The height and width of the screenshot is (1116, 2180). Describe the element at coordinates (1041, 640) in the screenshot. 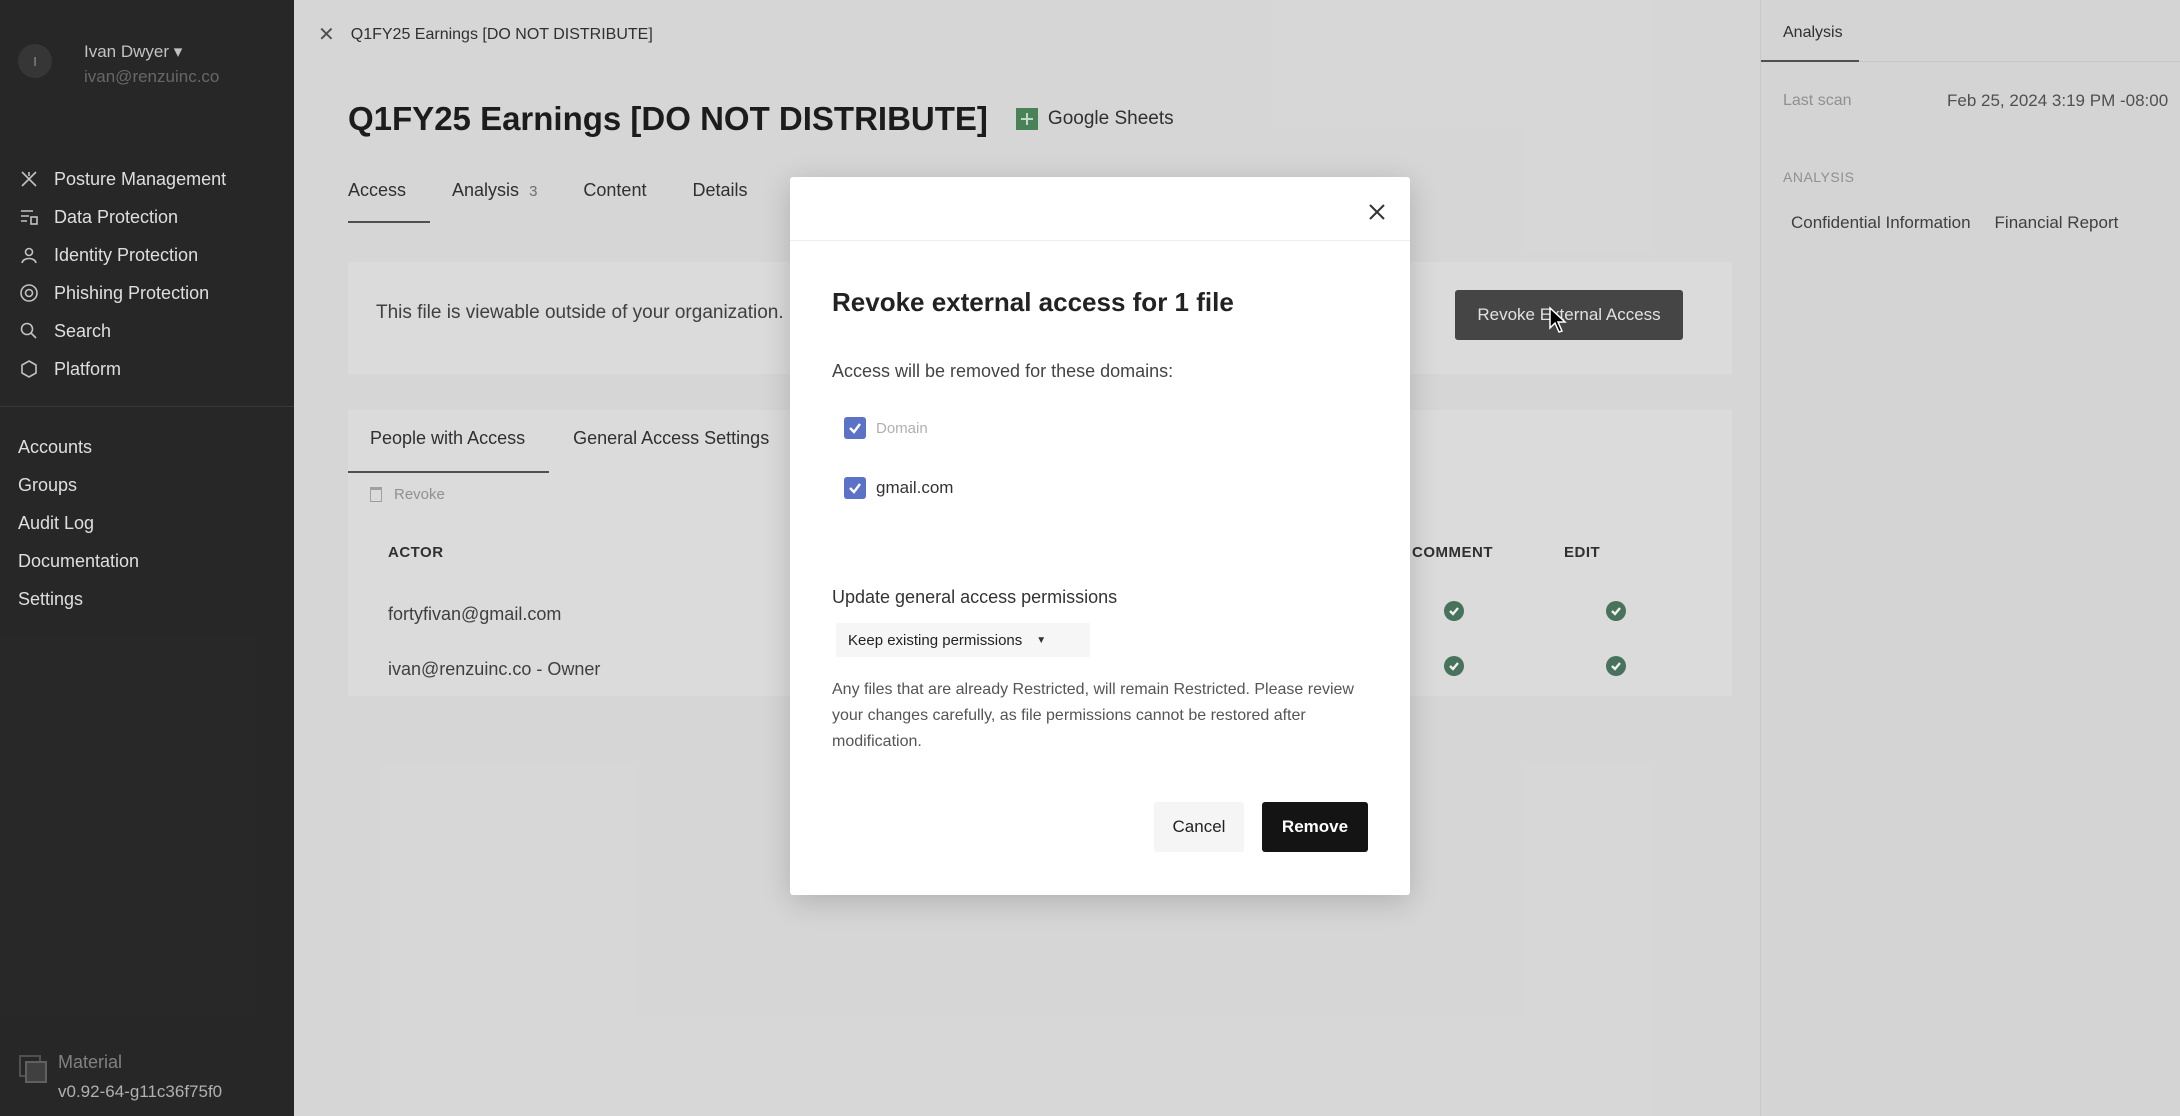

I see `caret-down-icon: ▼` at that location.